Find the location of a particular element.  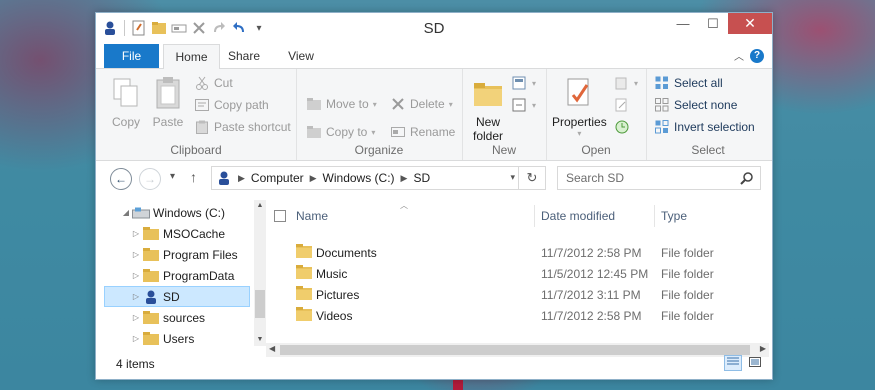

select-all-checkbox is located at coordinates (280, 216).